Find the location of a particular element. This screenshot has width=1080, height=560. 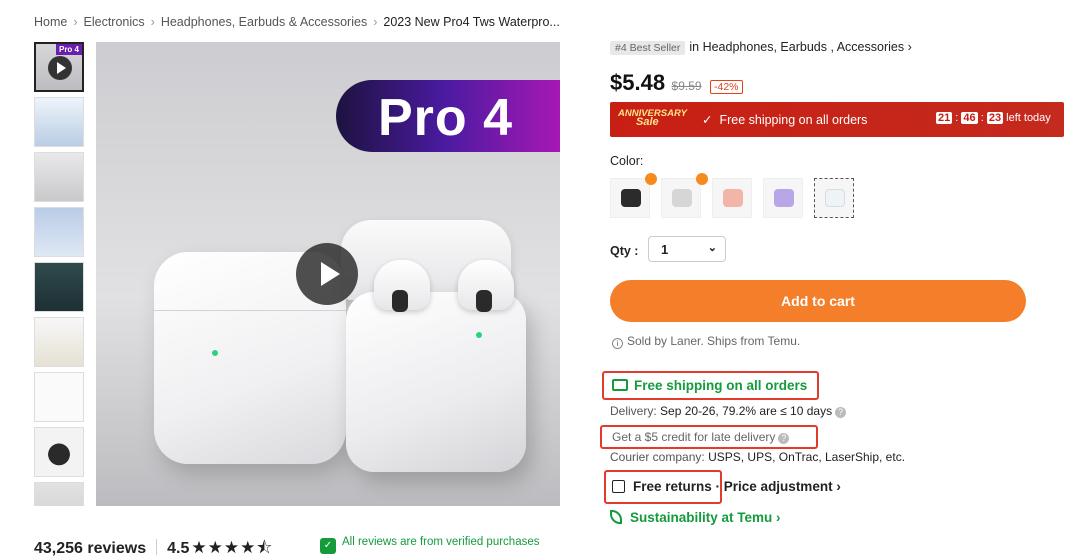

returns-row: Free returns · Price adjustment › is located at coordinates (726, 486).